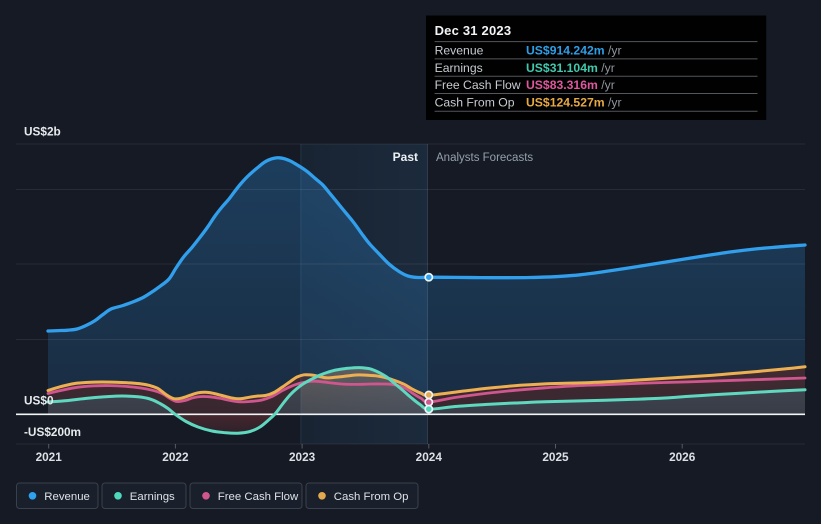 This screenshot has width=821, height=524. I want to click on svg-text: US$83.316m /yr, so click(570, 85).